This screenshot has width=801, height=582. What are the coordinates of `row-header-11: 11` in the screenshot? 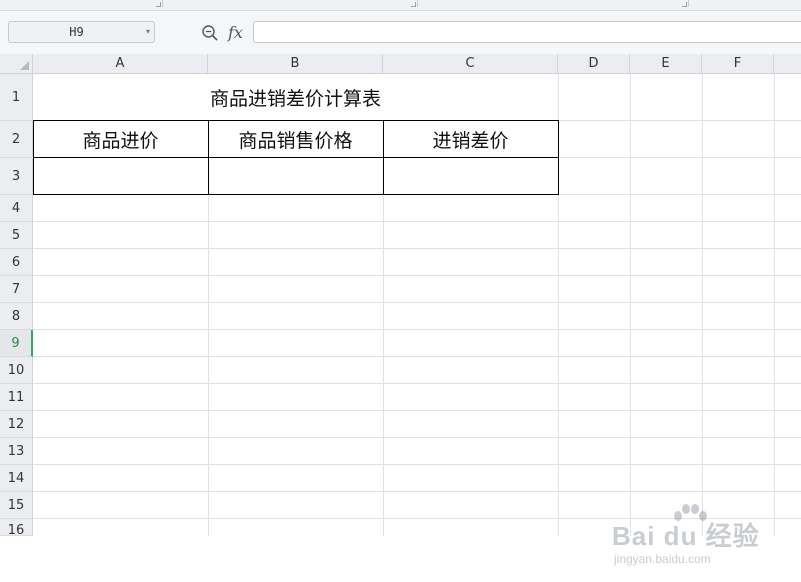 It's located at (16, 397).